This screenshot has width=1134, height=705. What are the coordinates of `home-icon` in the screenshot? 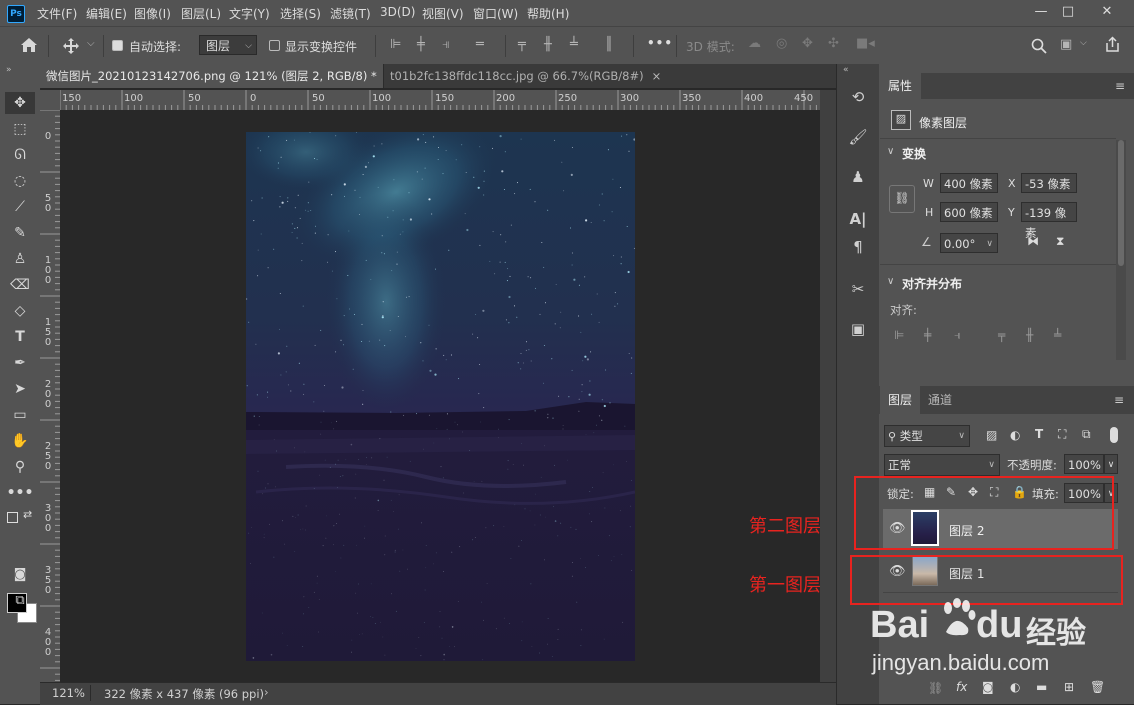 It's located at (29, 45).